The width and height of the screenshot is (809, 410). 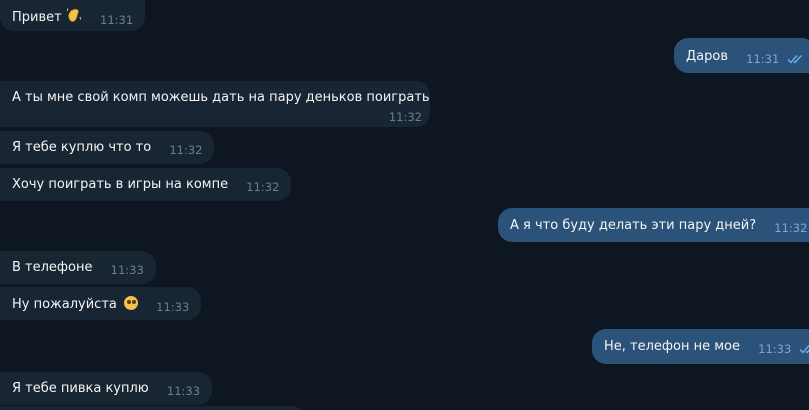 I want to click on message-incoming: Привет 11:31, so click(x=73, y=15).